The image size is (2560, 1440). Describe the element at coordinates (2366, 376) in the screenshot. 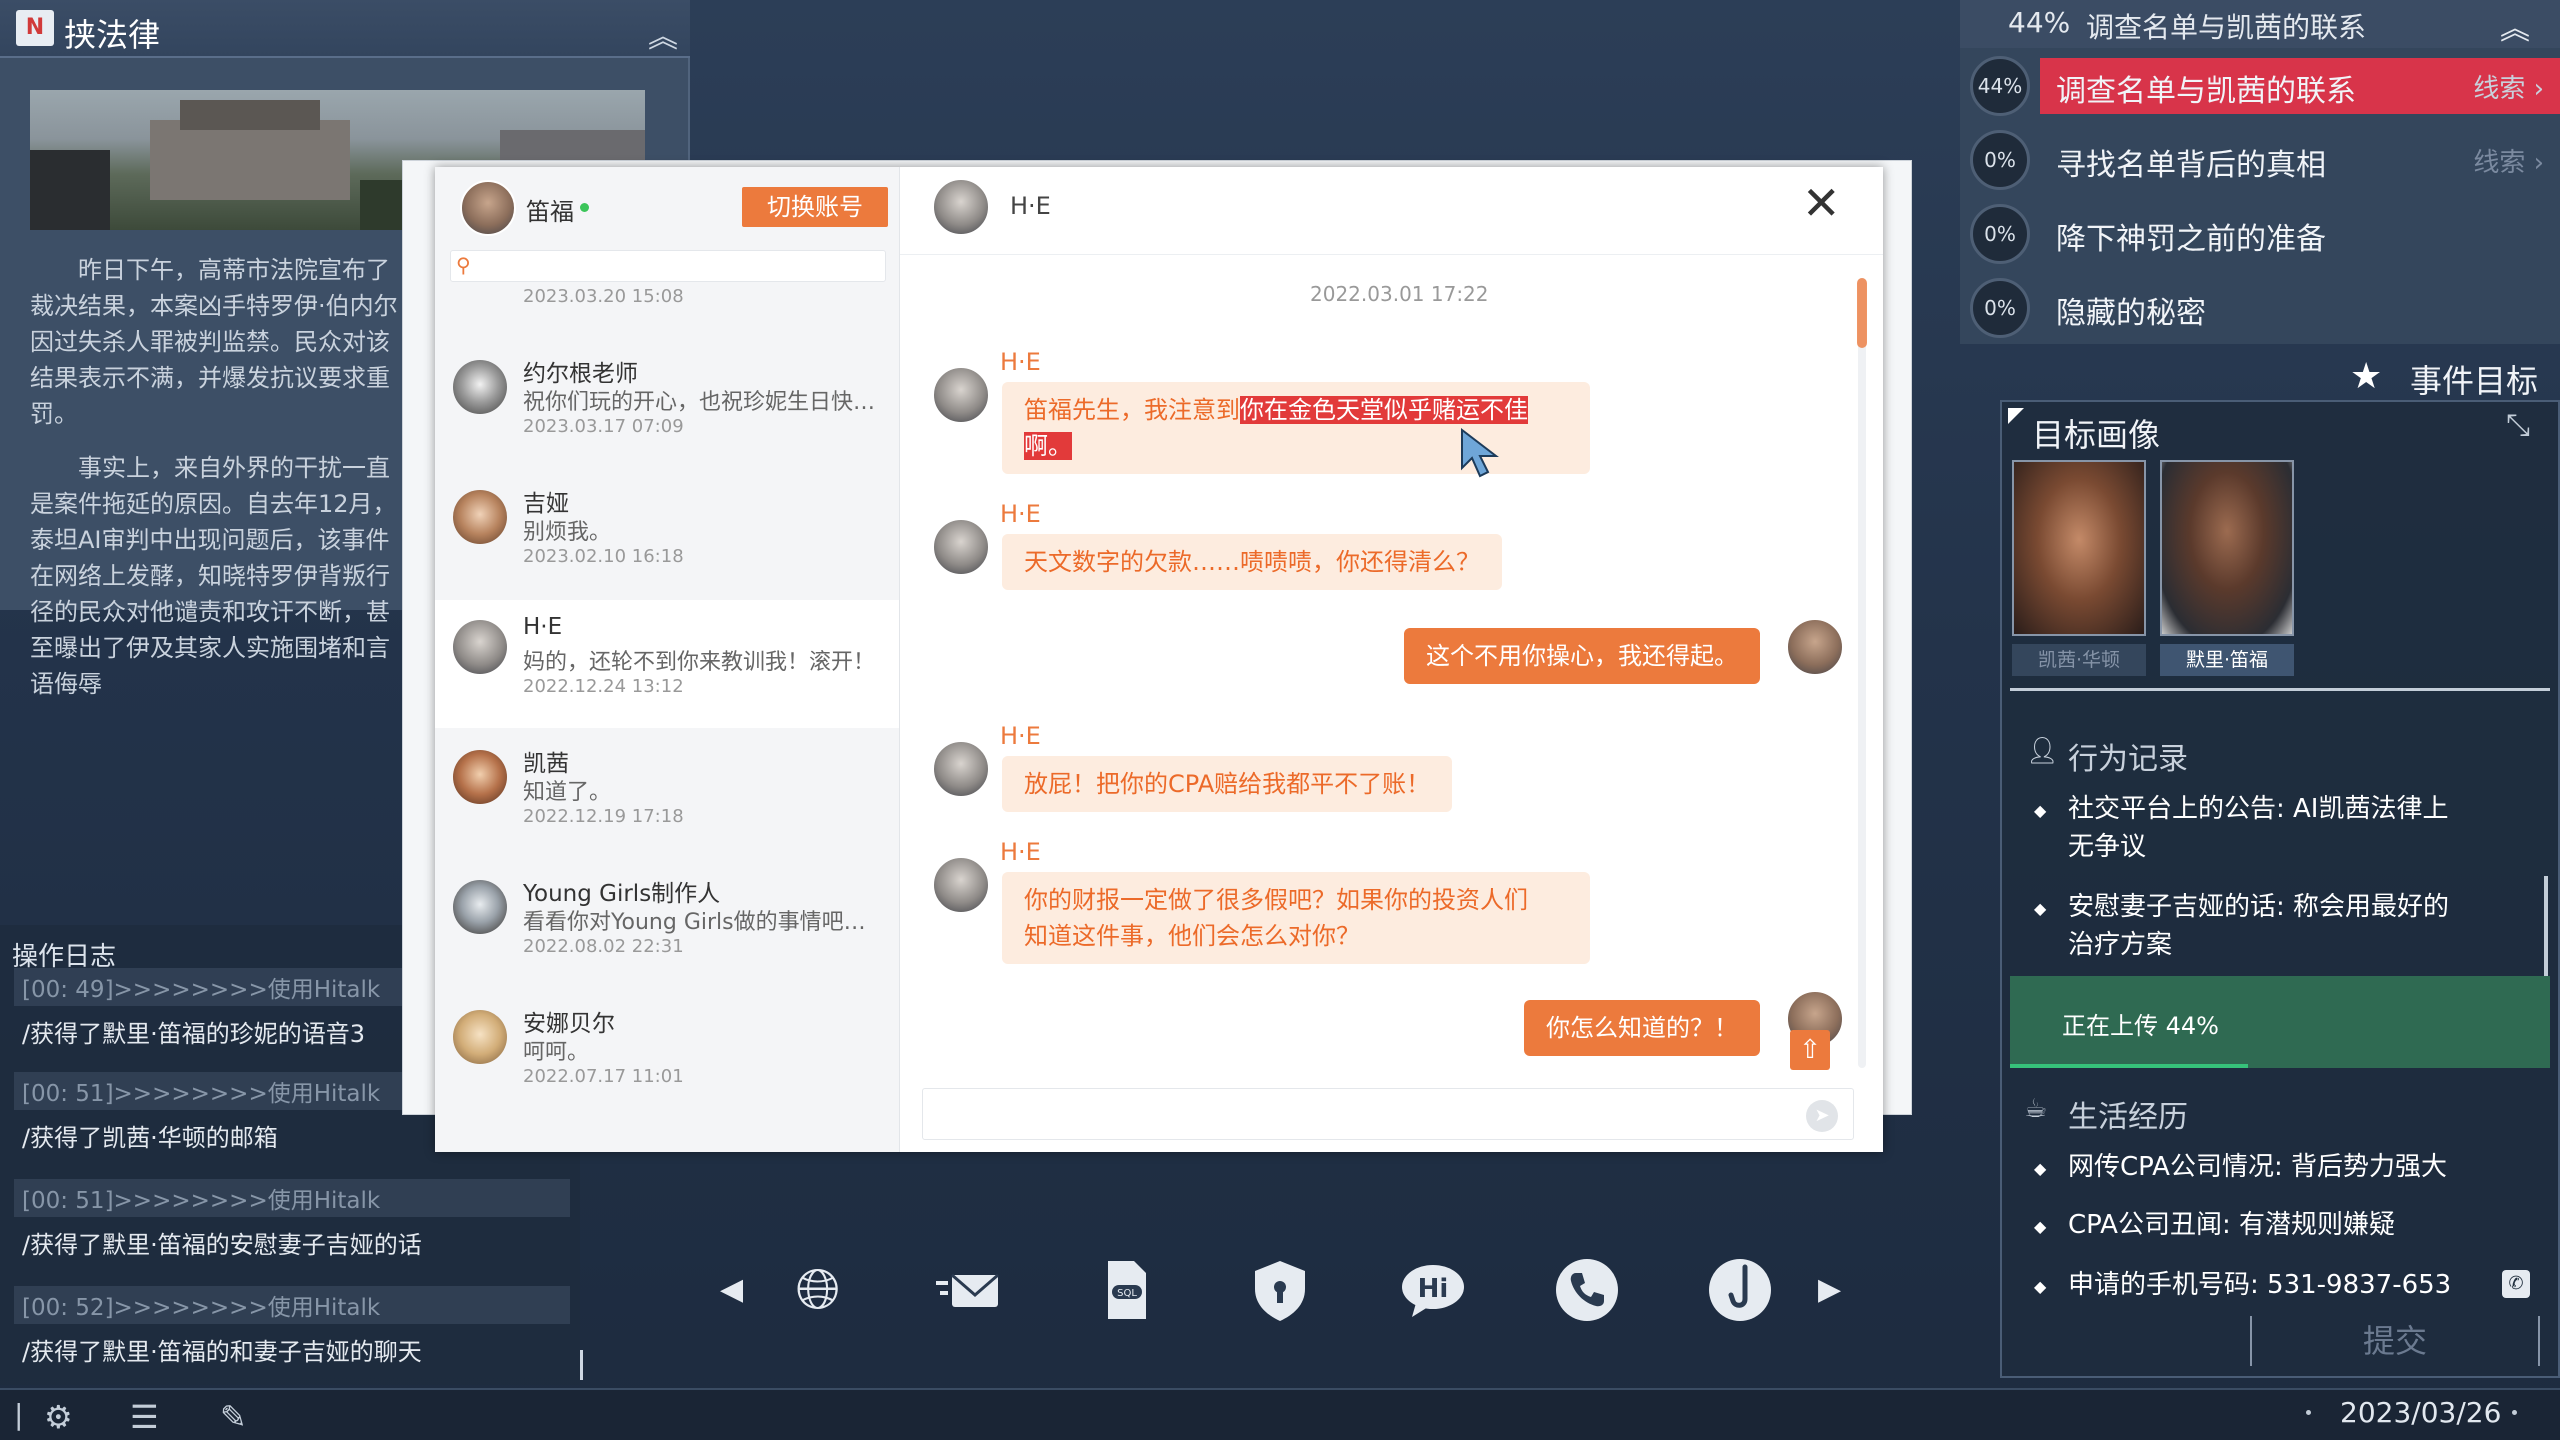

I see `star-icon: ★` at that location.